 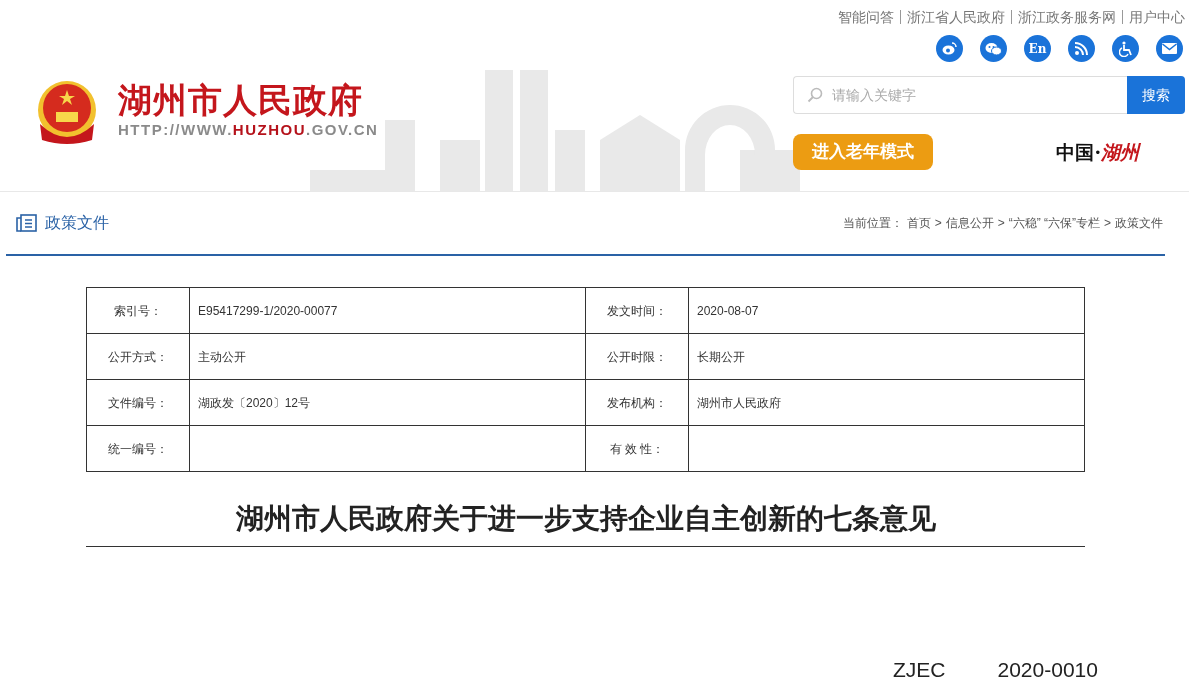 I want to click on document-title: 湖州市人民政府关于进一步支持企业自主创新的七条意见, so click(x=585, y=522).